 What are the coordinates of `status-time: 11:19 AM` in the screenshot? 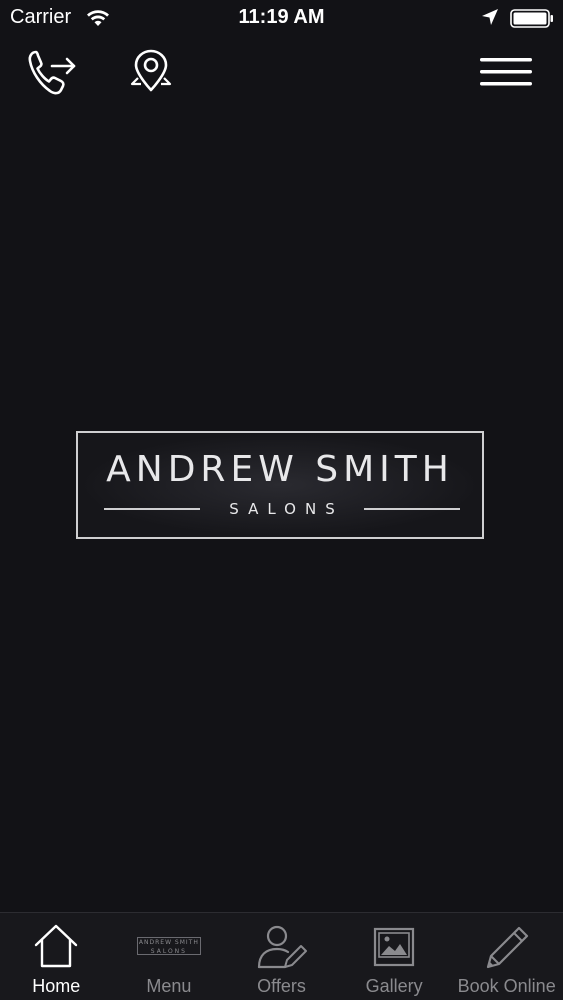 It's located at (281, 17).